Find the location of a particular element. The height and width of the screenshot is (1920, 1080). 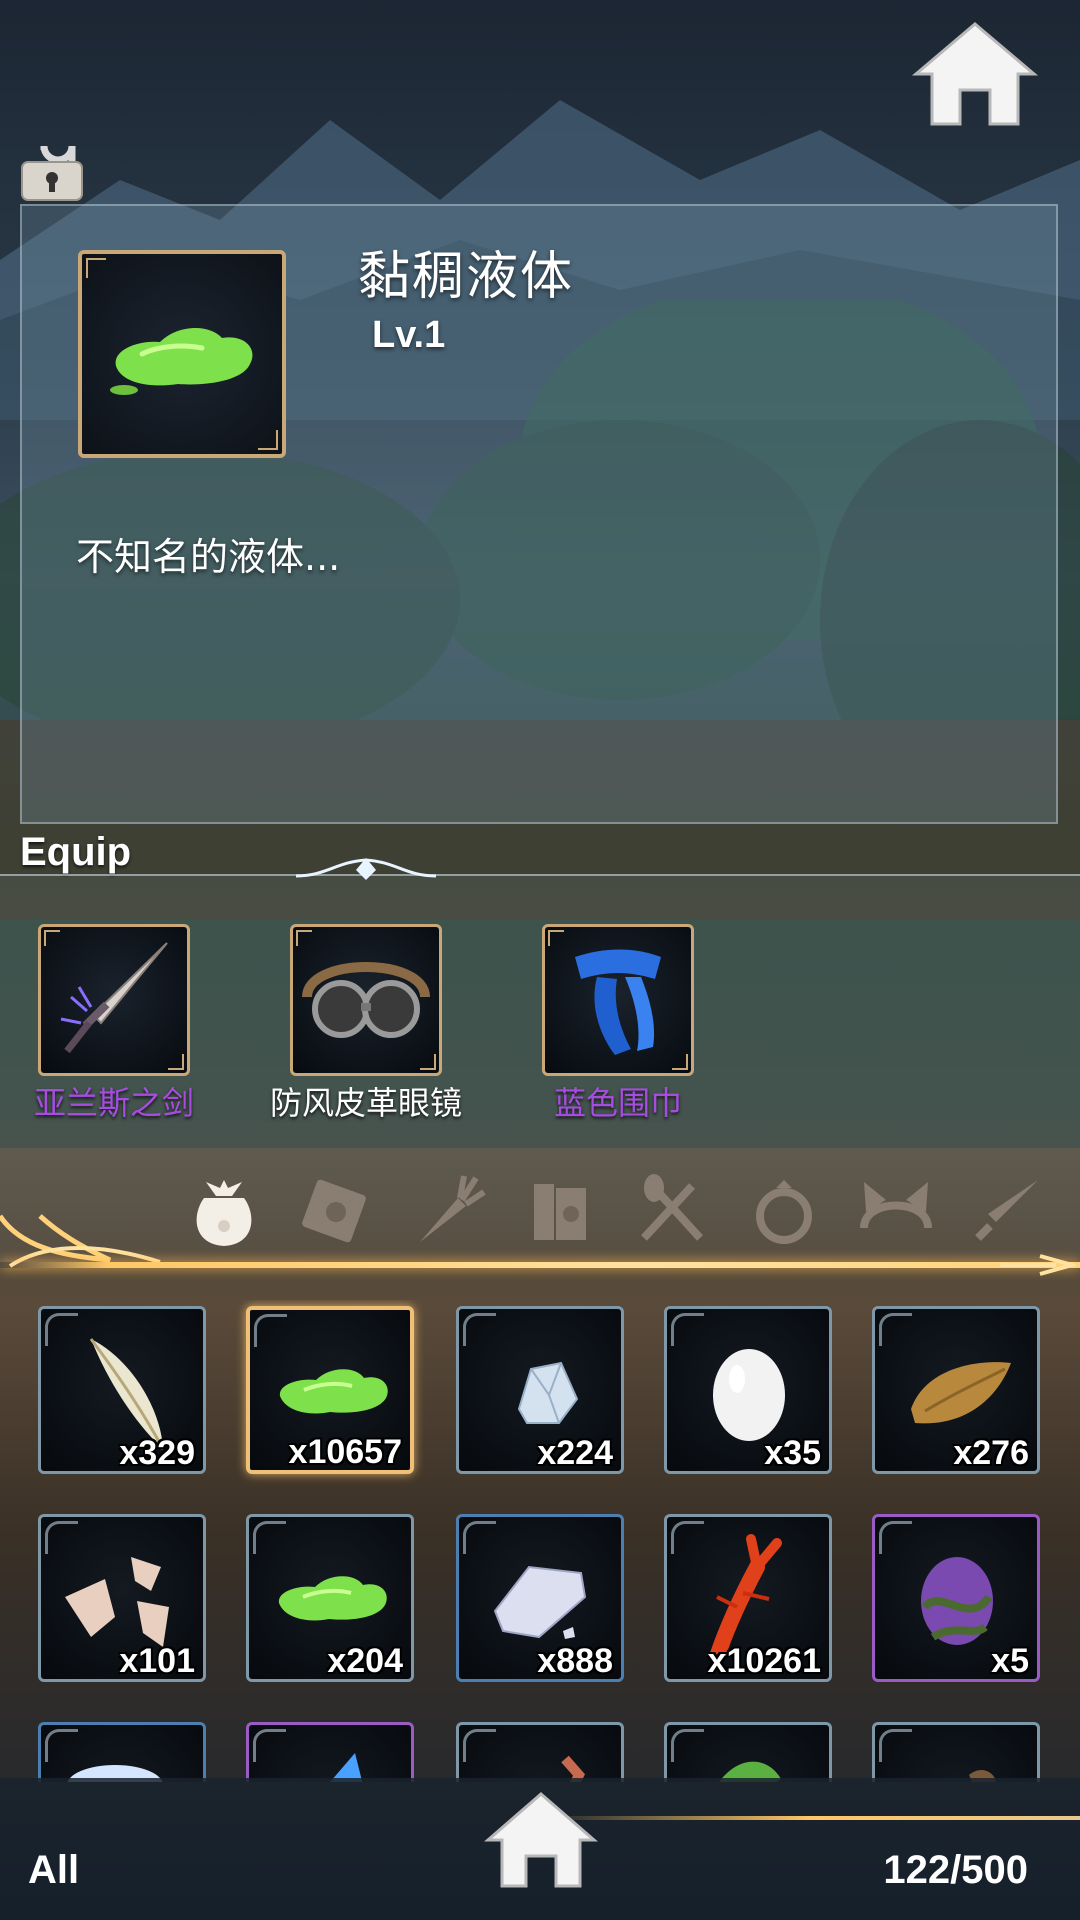

equip-divider is located at coordinates (540, 875).